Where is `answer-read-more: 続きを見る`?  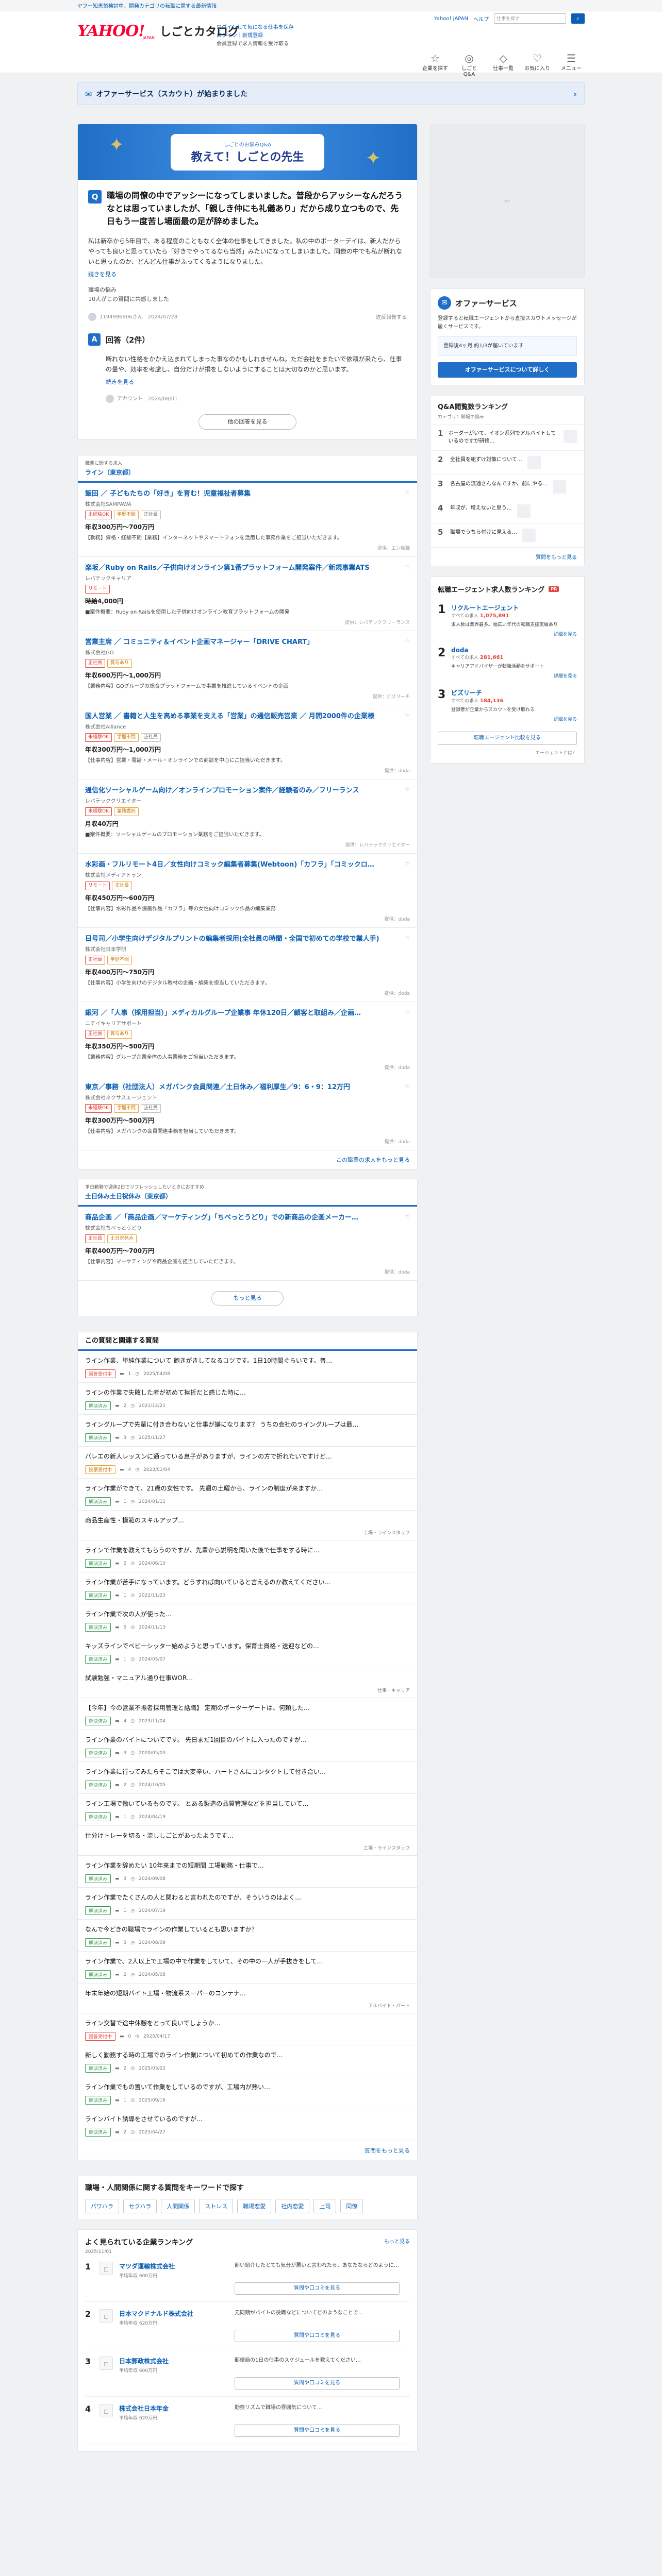
answer-read-more: 続きを見る is located at coordinates (248, 382).